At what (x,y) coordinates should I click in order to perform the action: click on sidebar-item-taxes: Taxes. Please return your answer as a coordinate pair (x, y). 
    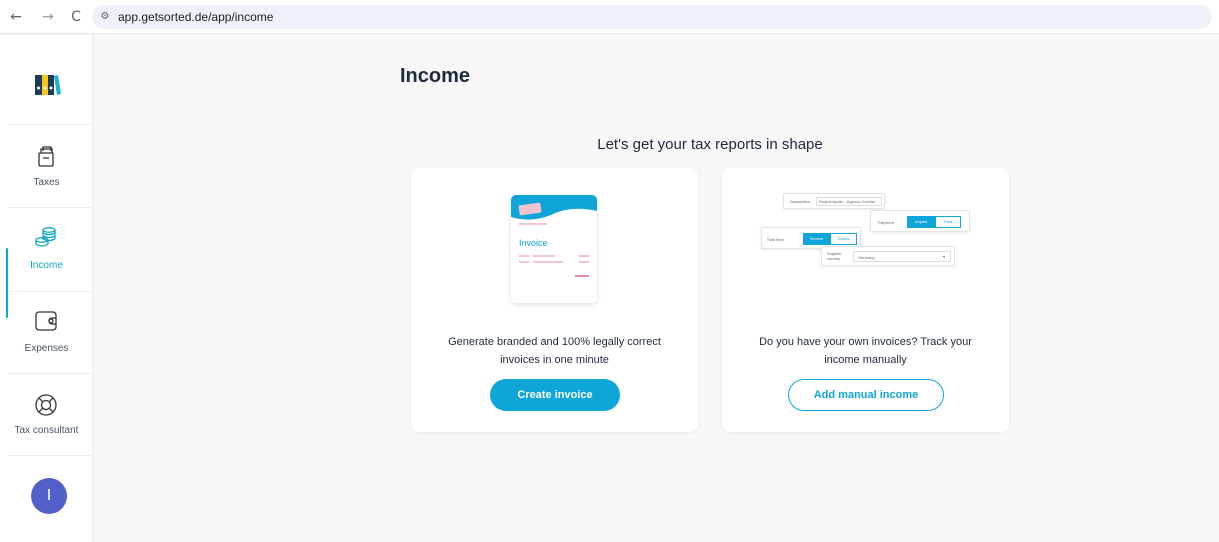
    Looking at the image, I should click on (46, 168).